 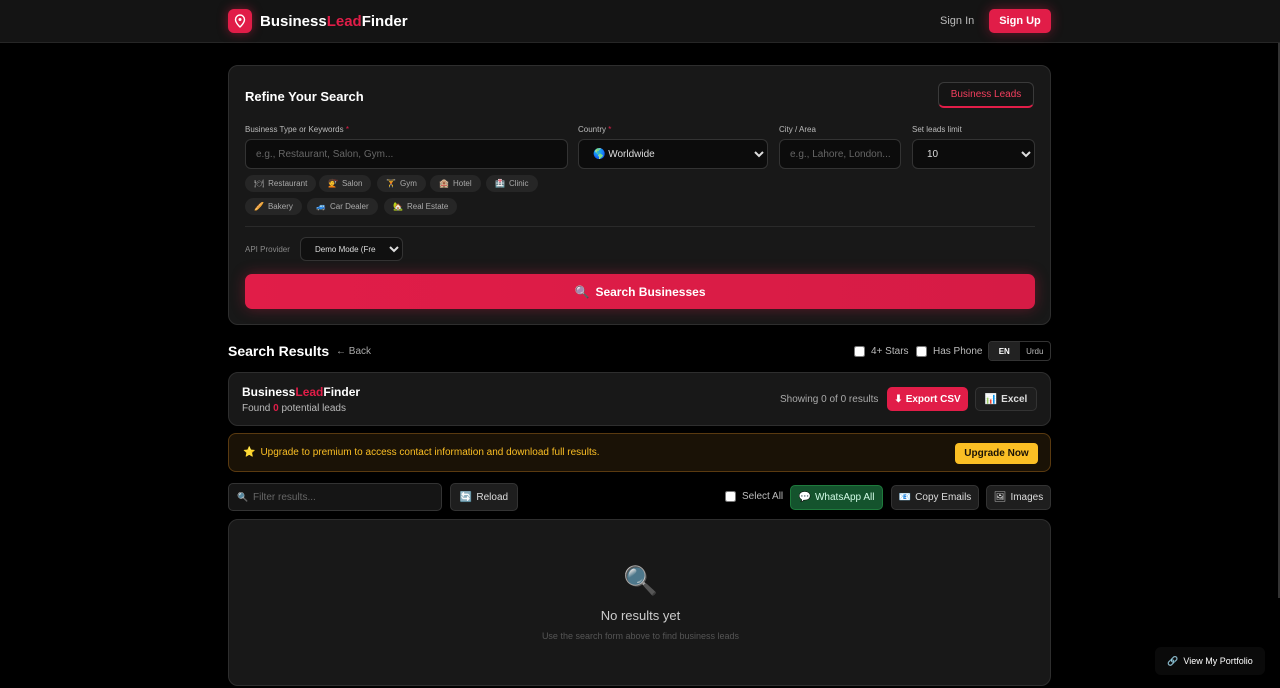 What do you see at coordinates (730, 496) in the screenshot?
I see `select-all-checkbox` at bounding box center [730, 496].